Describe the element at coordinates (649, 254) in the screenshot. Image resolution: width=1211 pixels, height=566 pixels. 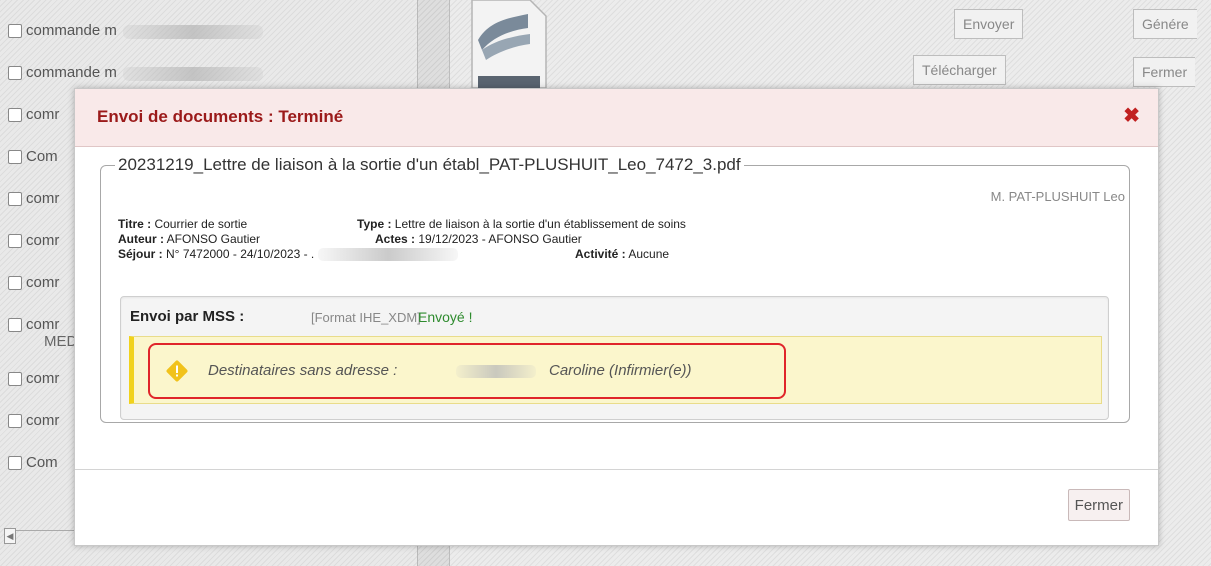
I see `meta-activite-value: Aucune` at that location.